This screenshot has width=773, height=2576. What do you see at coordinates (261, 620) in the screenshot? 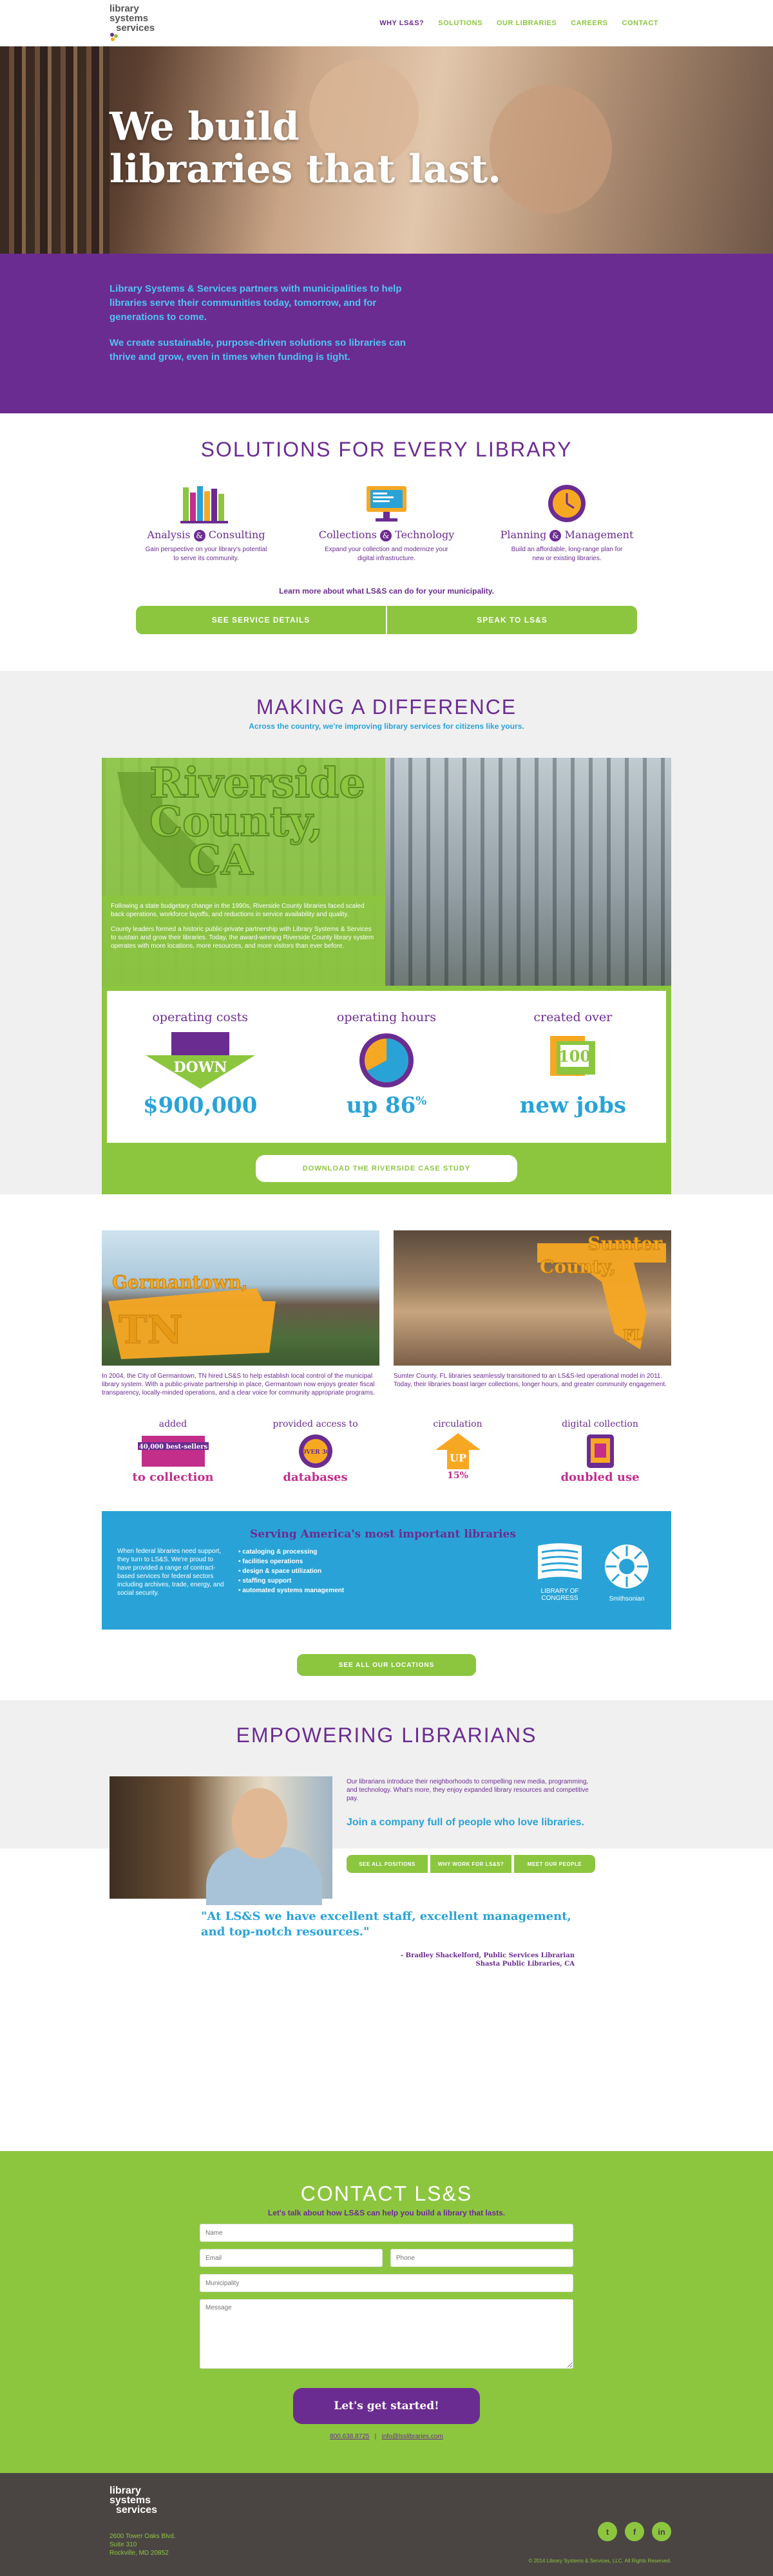
I see `see-service-details-button: SEE SERVICE DETAILS` at bounding box center [261, 620].